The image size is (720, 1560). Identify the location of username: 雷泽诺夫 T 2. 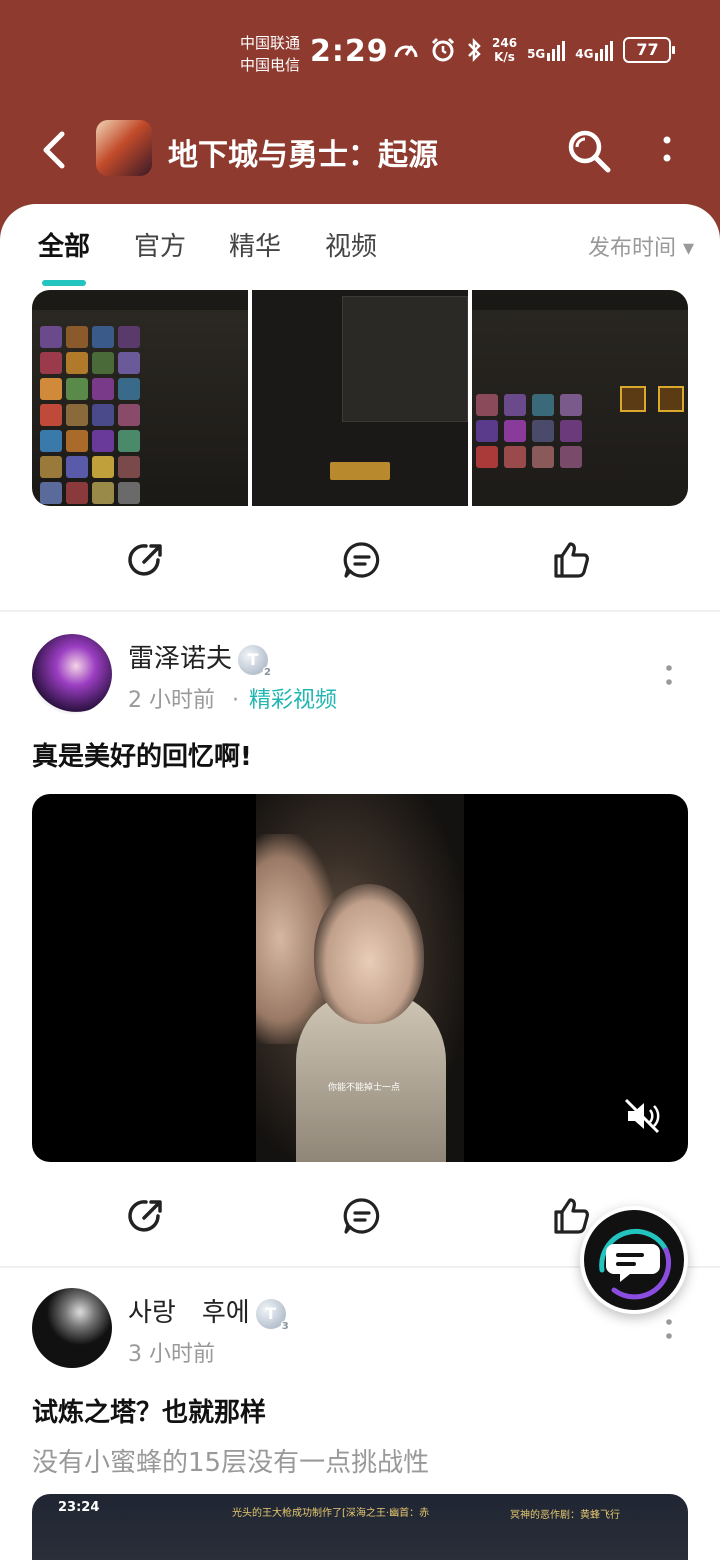
(200, 658).